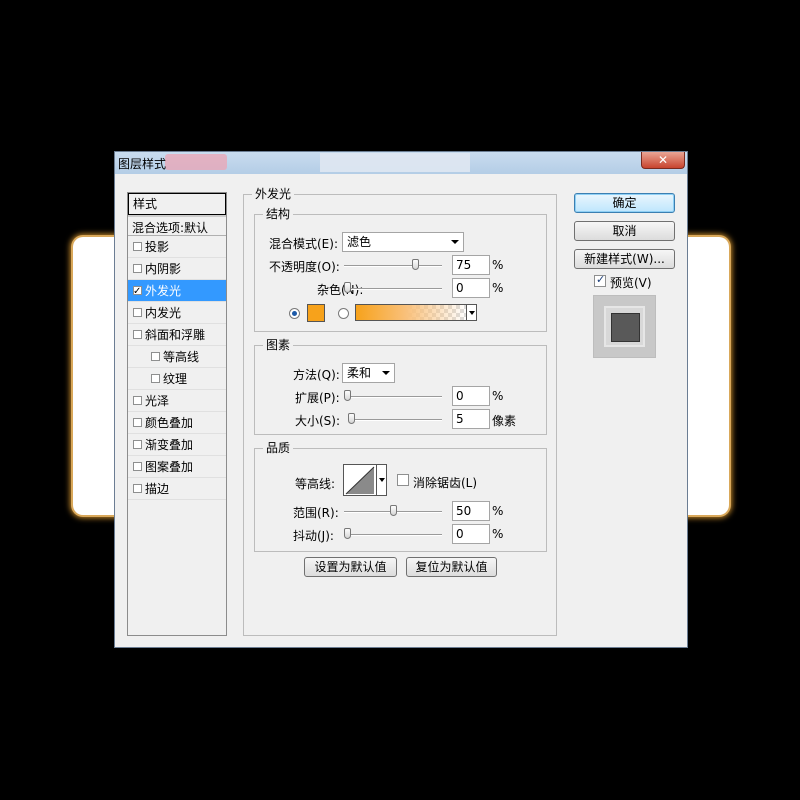 The width and height of the screenshot is (800, 800). Describe the element at coordinates (451, 567) in the screenshot. I see `reset-default-button: 复位为默认值` at that location.